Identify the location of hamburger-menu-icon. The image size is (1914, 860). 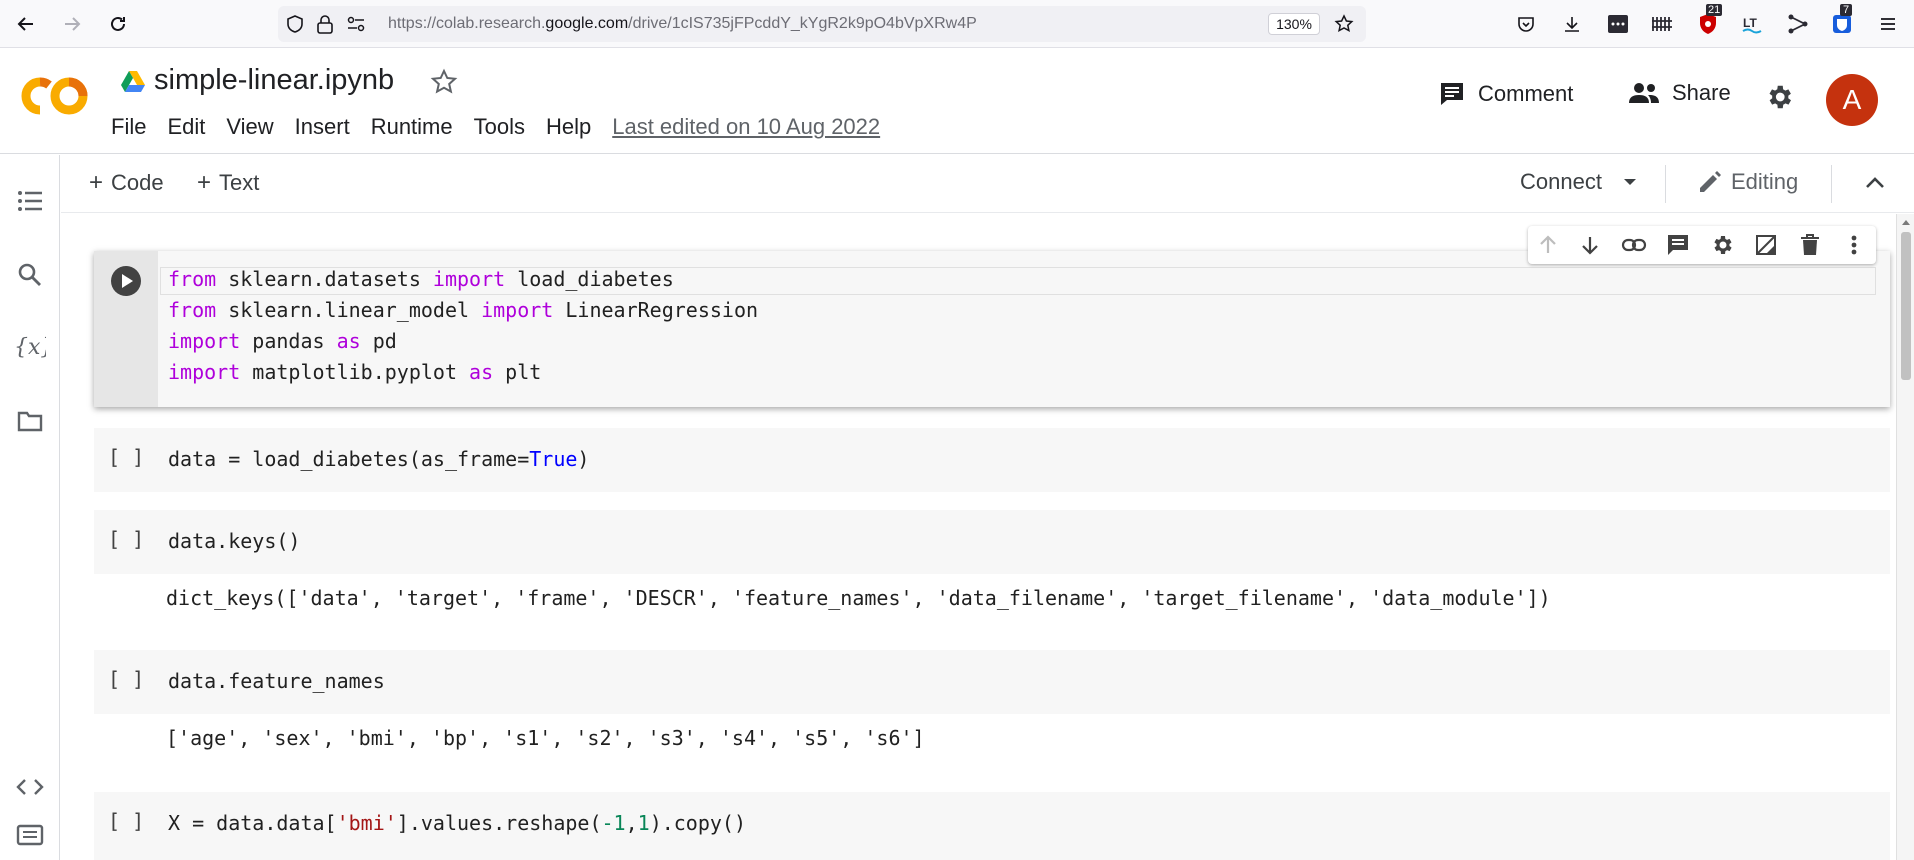
(1888, 24).